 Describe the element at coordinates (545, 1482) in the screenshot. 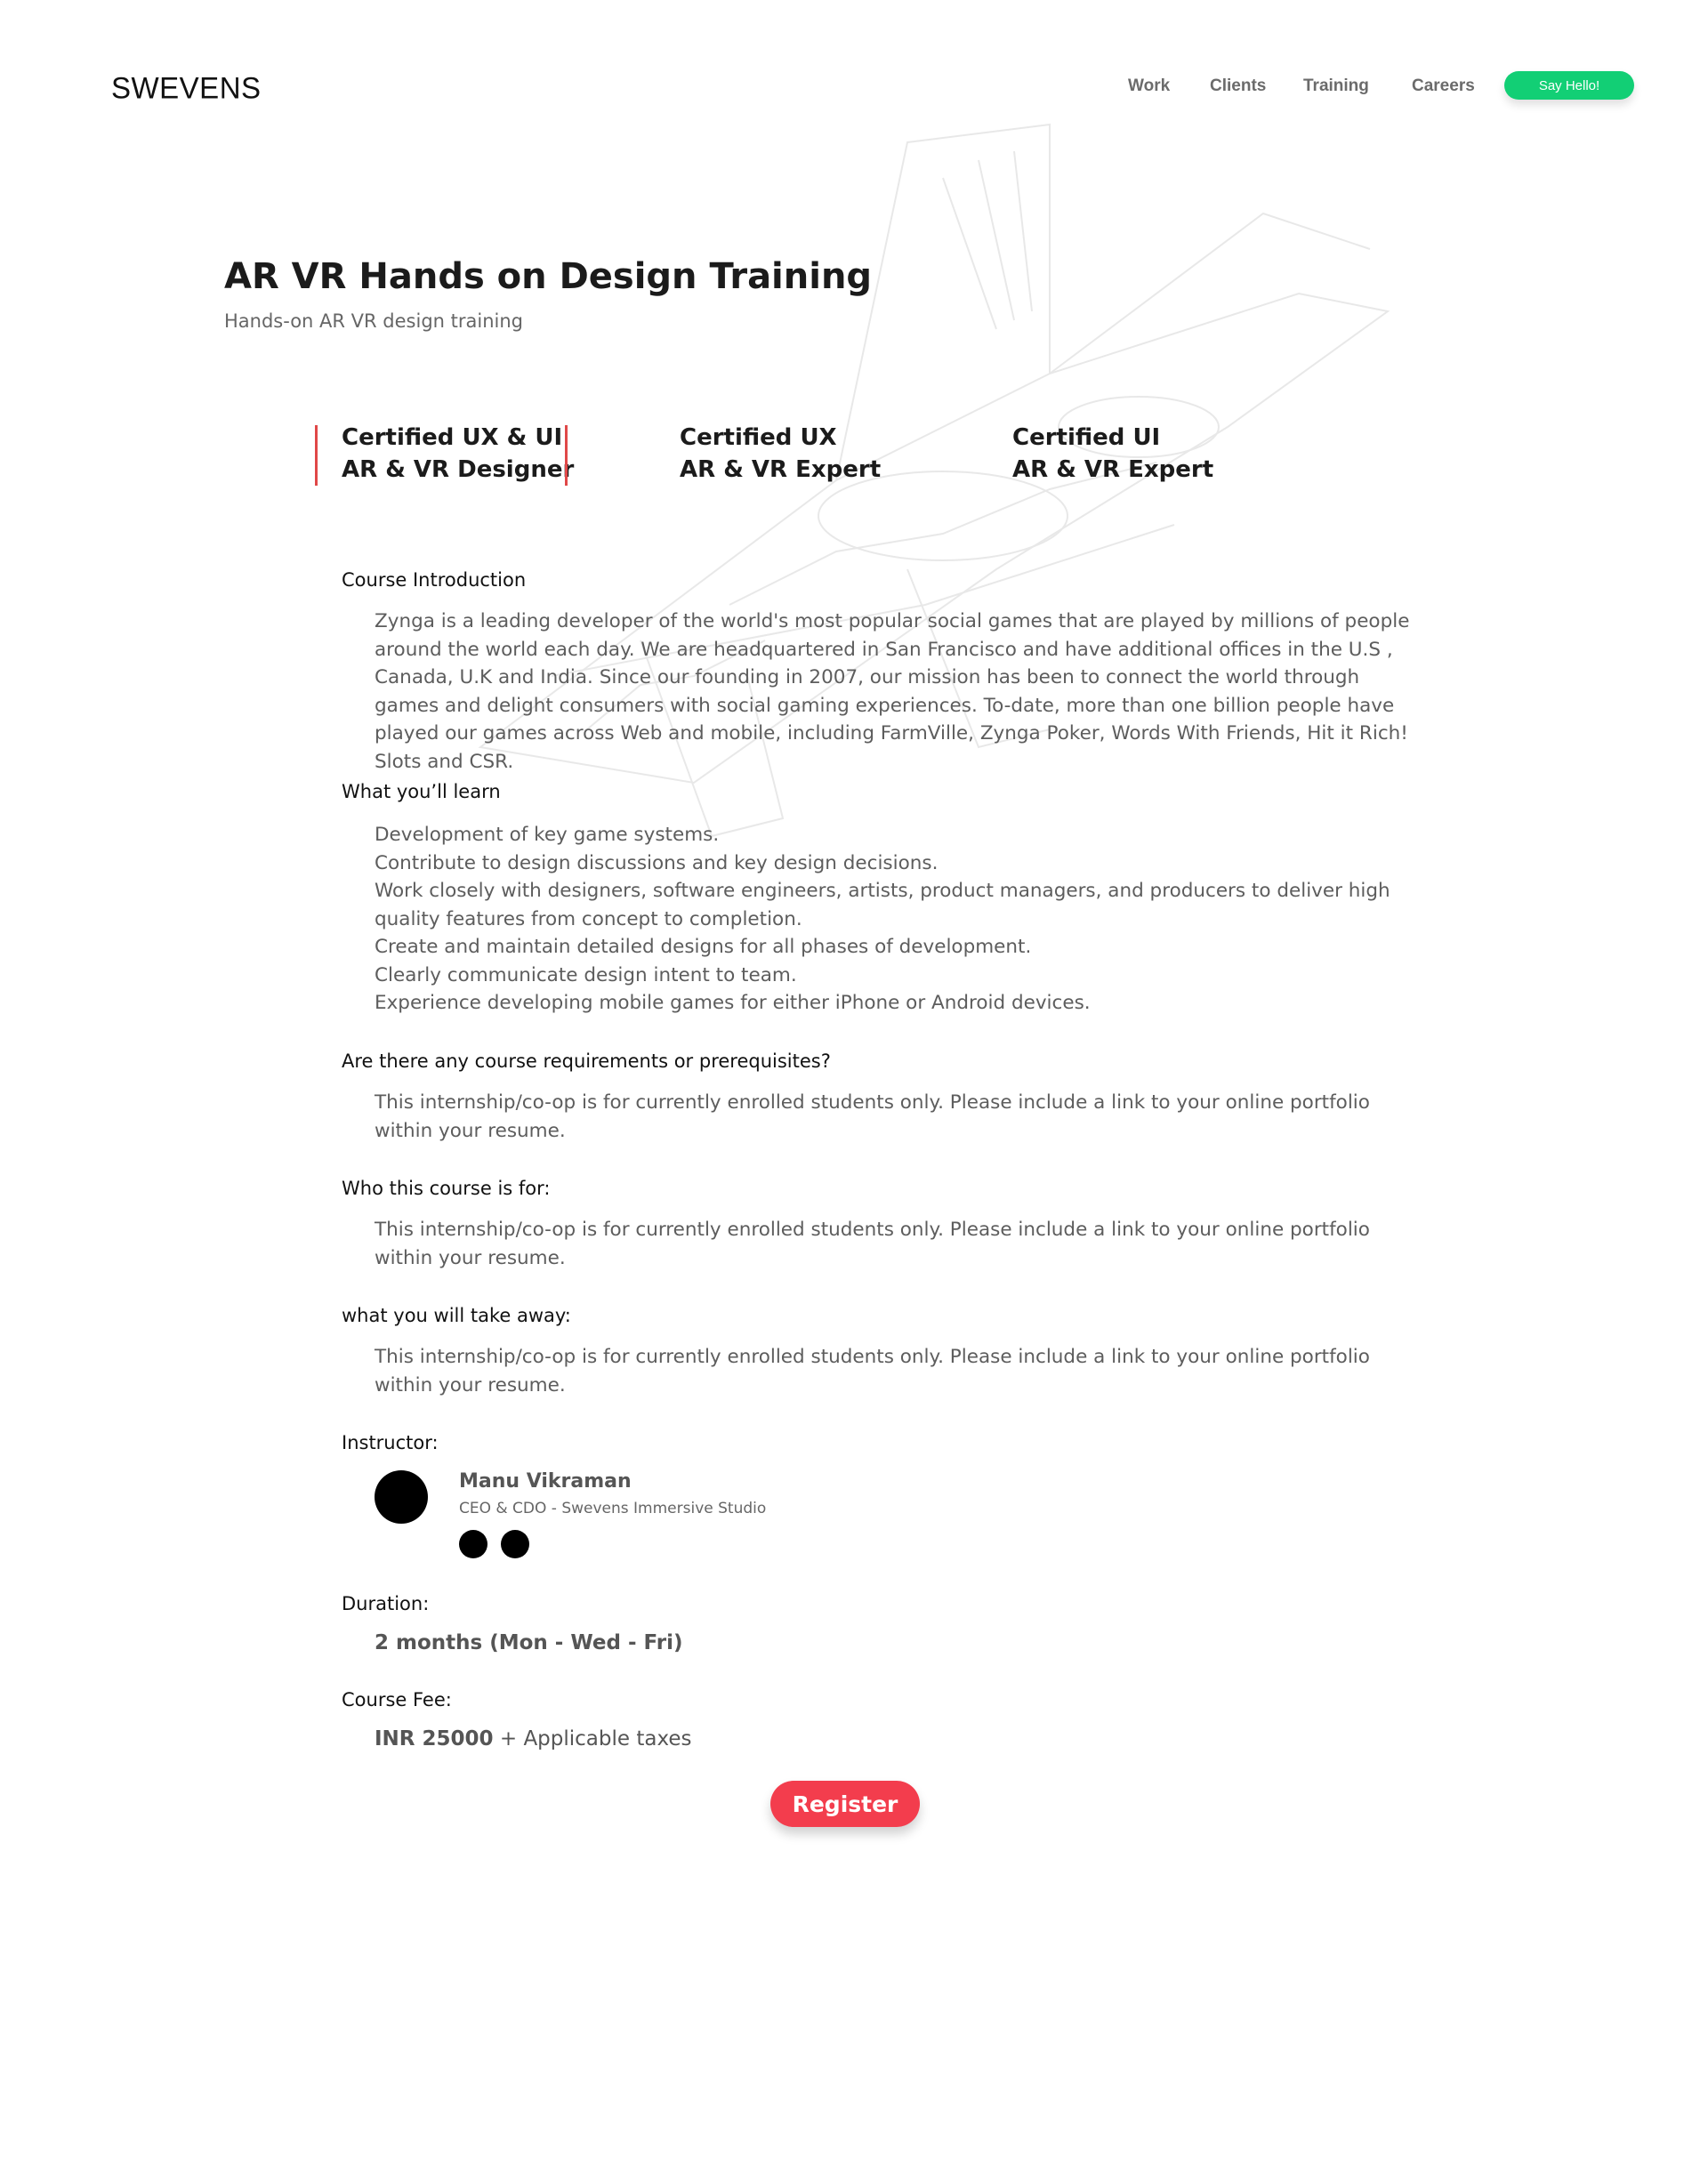

I see `instructor-name: Manu Vikraman` at that location.